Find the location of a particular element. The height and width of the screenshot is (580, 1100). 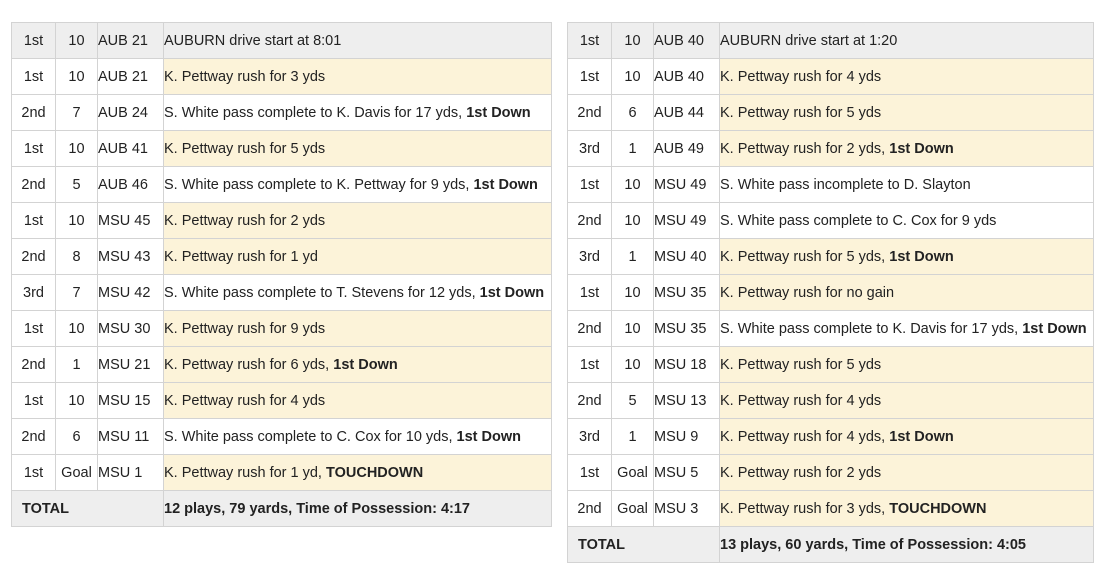

play-description: K. Pettway rush for 2 yds, 1st Down is located at coordinates (906, 148).